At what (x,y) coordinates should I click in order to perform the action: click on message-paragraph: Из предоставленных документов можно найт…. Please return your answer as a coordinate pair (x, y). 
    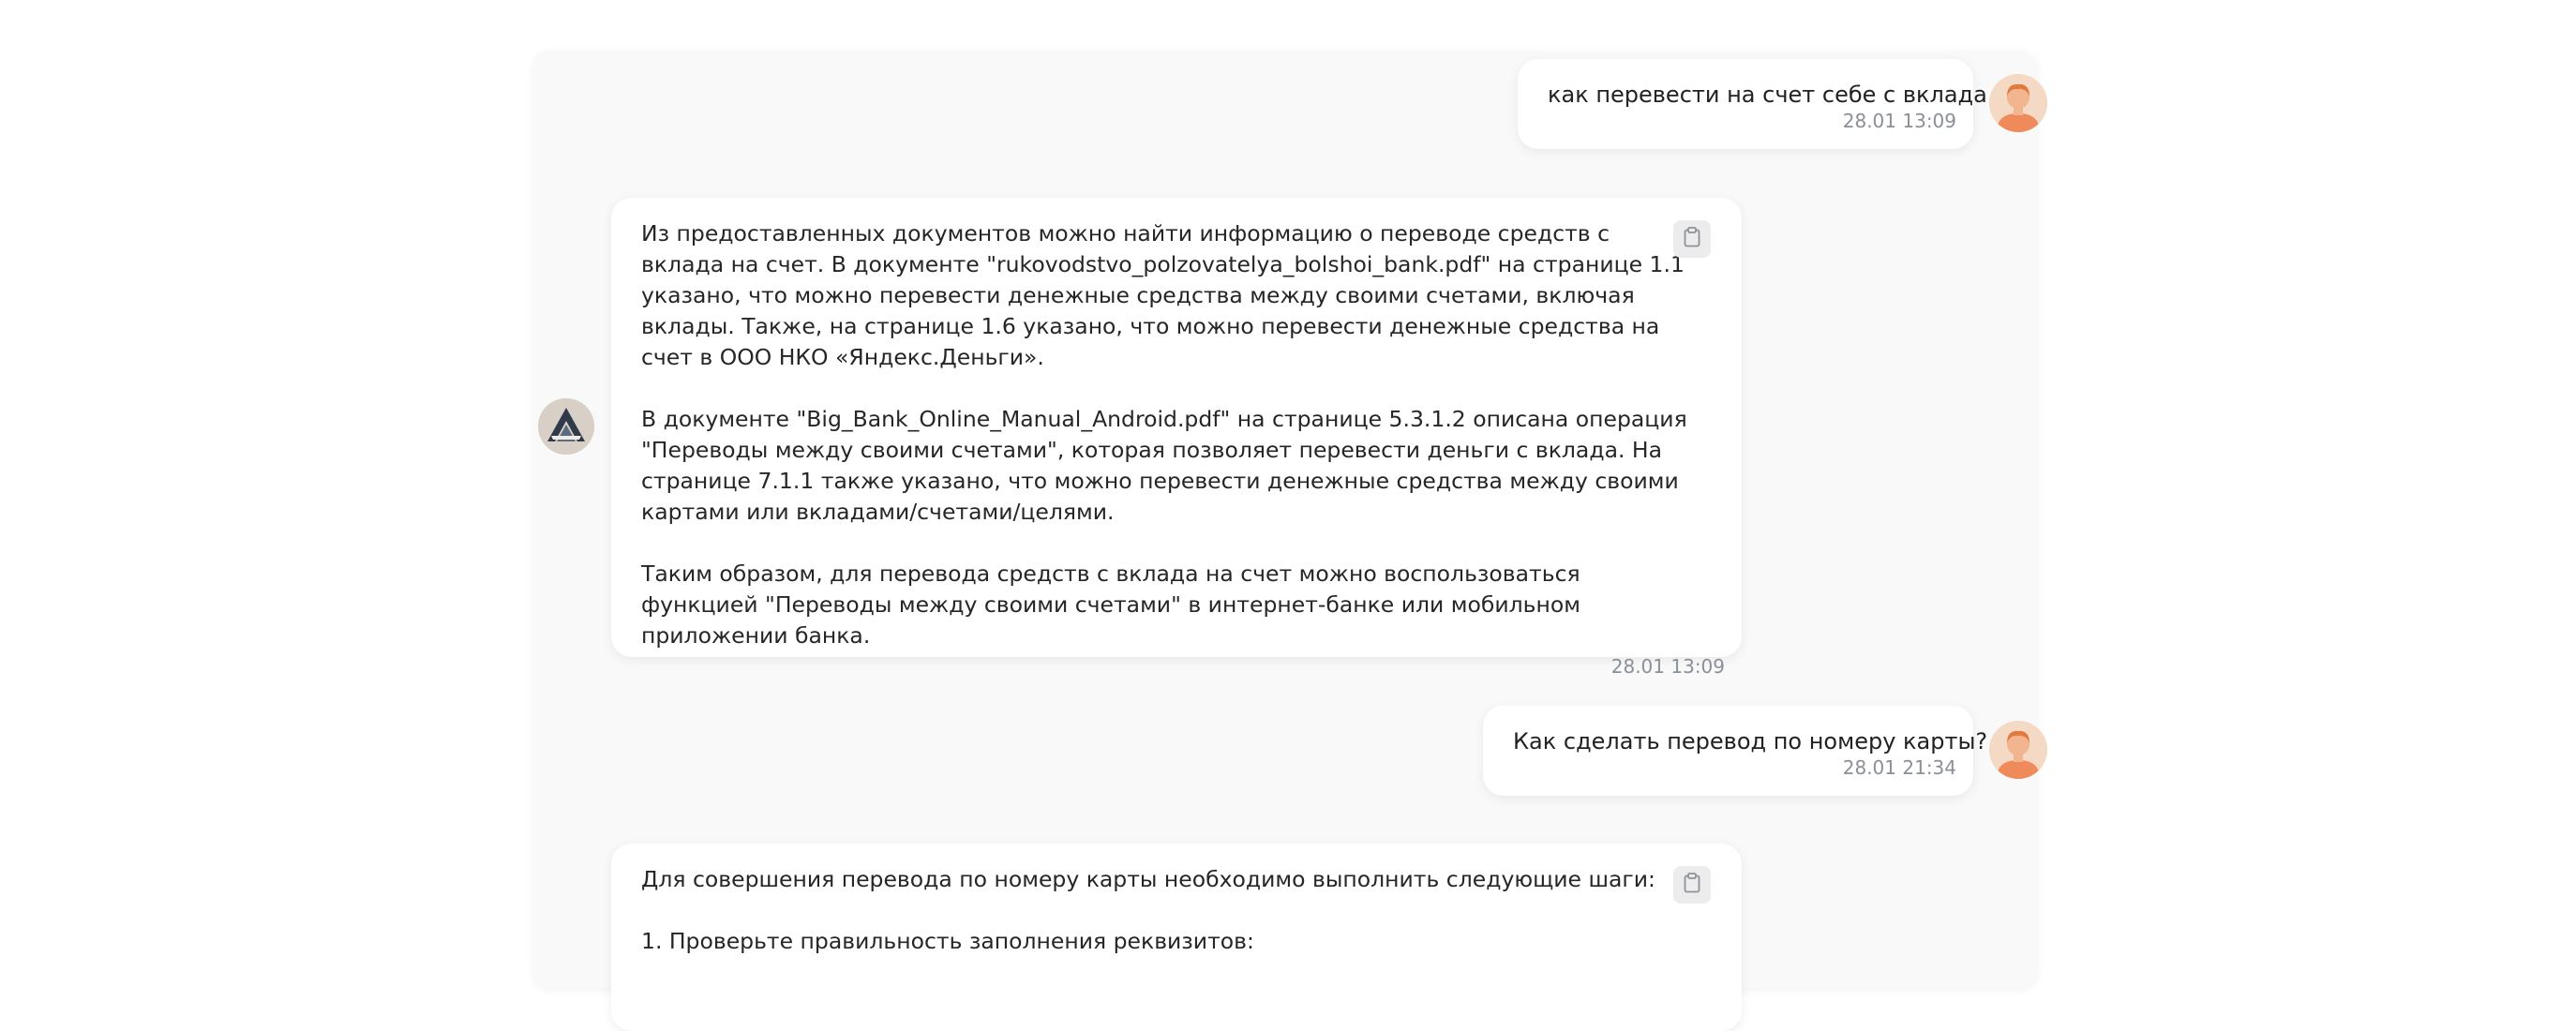
    Looking at the image, I should click on (1163, 295).